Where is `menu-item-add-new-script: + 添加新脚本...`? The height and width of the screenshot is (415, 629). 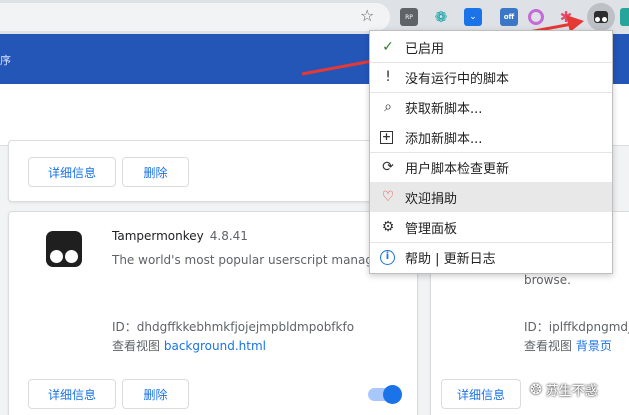 menu-item-add-new-script: + 添加新脚本... is located at coordinates (491, 137).